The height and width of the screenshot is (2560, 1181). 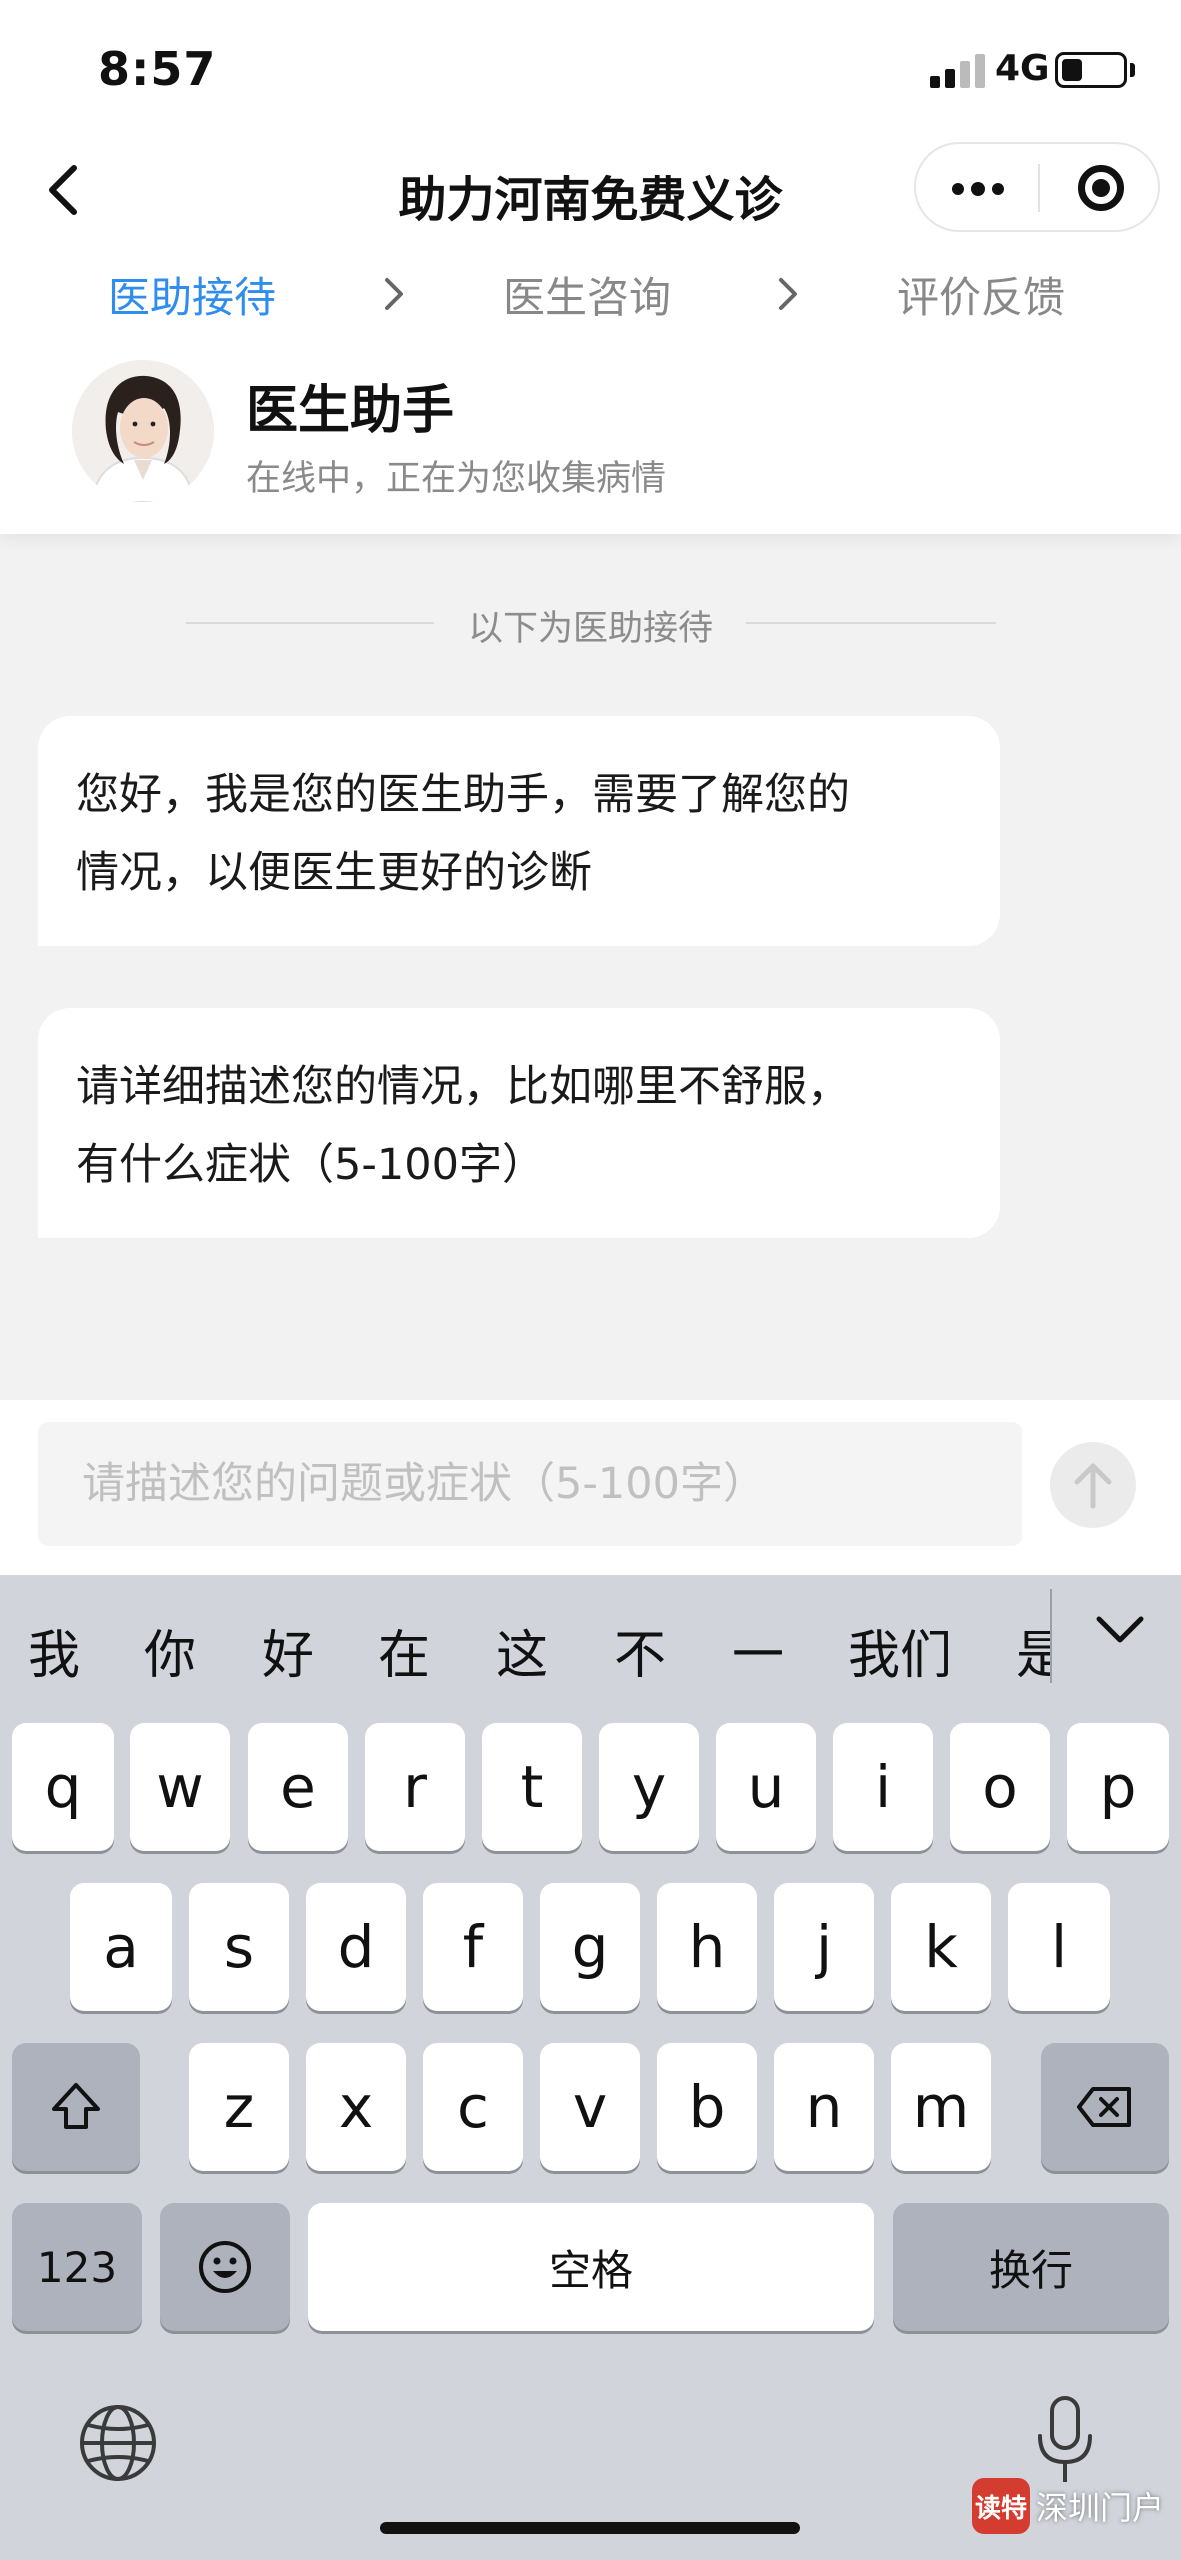 I want to click on key-t: t, so click(x=532, y=1787).